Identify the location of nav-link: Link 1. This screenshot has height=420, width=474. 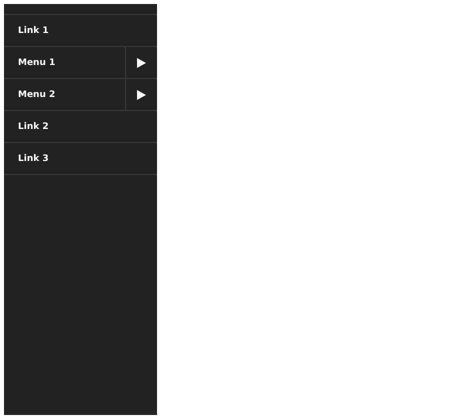
(80, 30).